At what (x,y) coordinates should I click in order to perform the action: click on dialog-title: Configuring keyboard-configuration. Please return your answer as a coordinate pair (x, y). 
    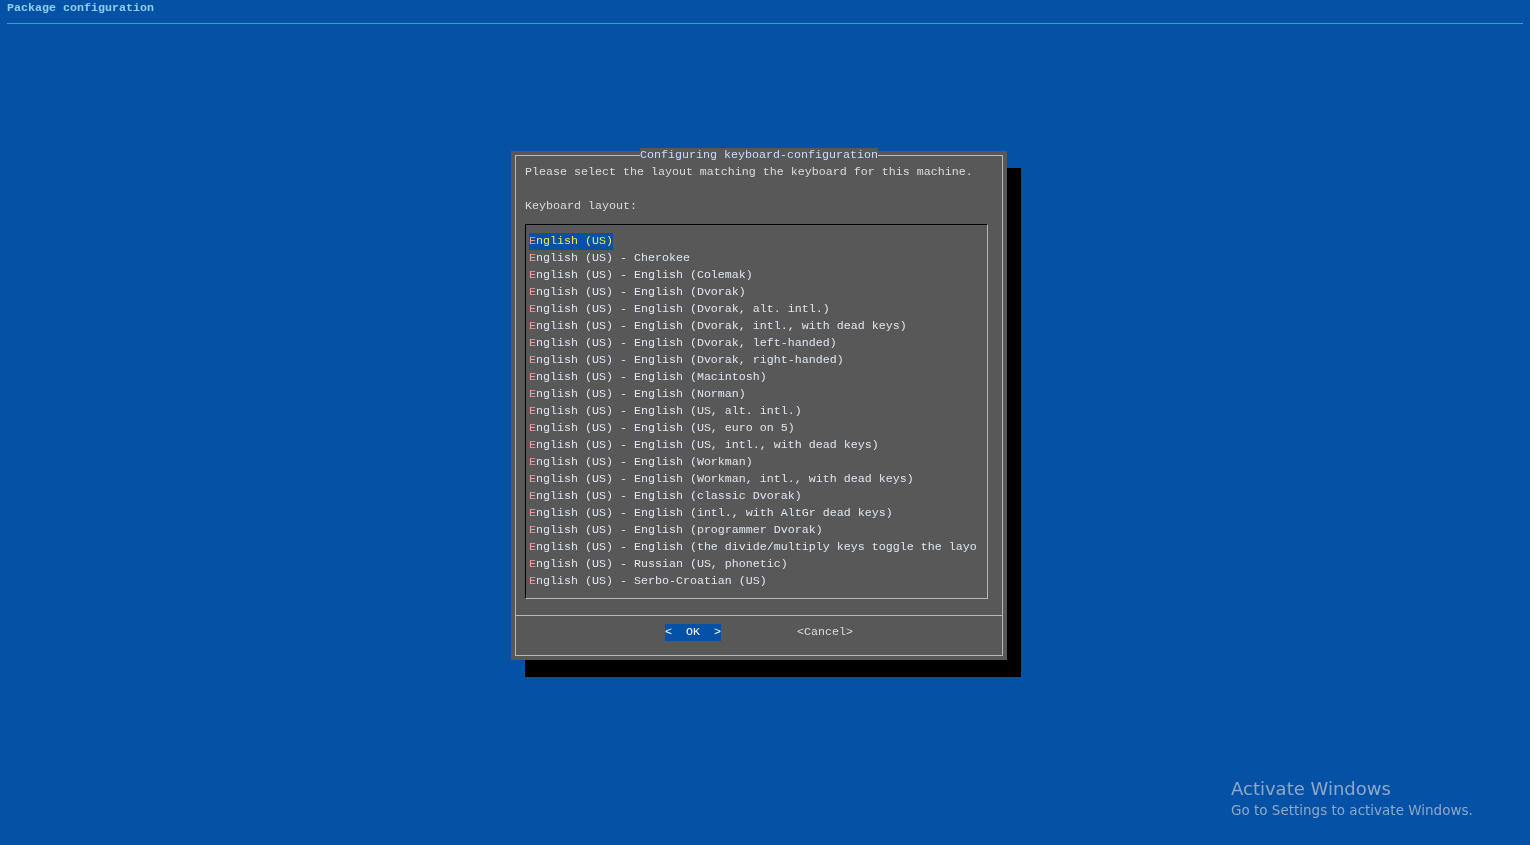
    Looking at the image, I should click on (759, 155).